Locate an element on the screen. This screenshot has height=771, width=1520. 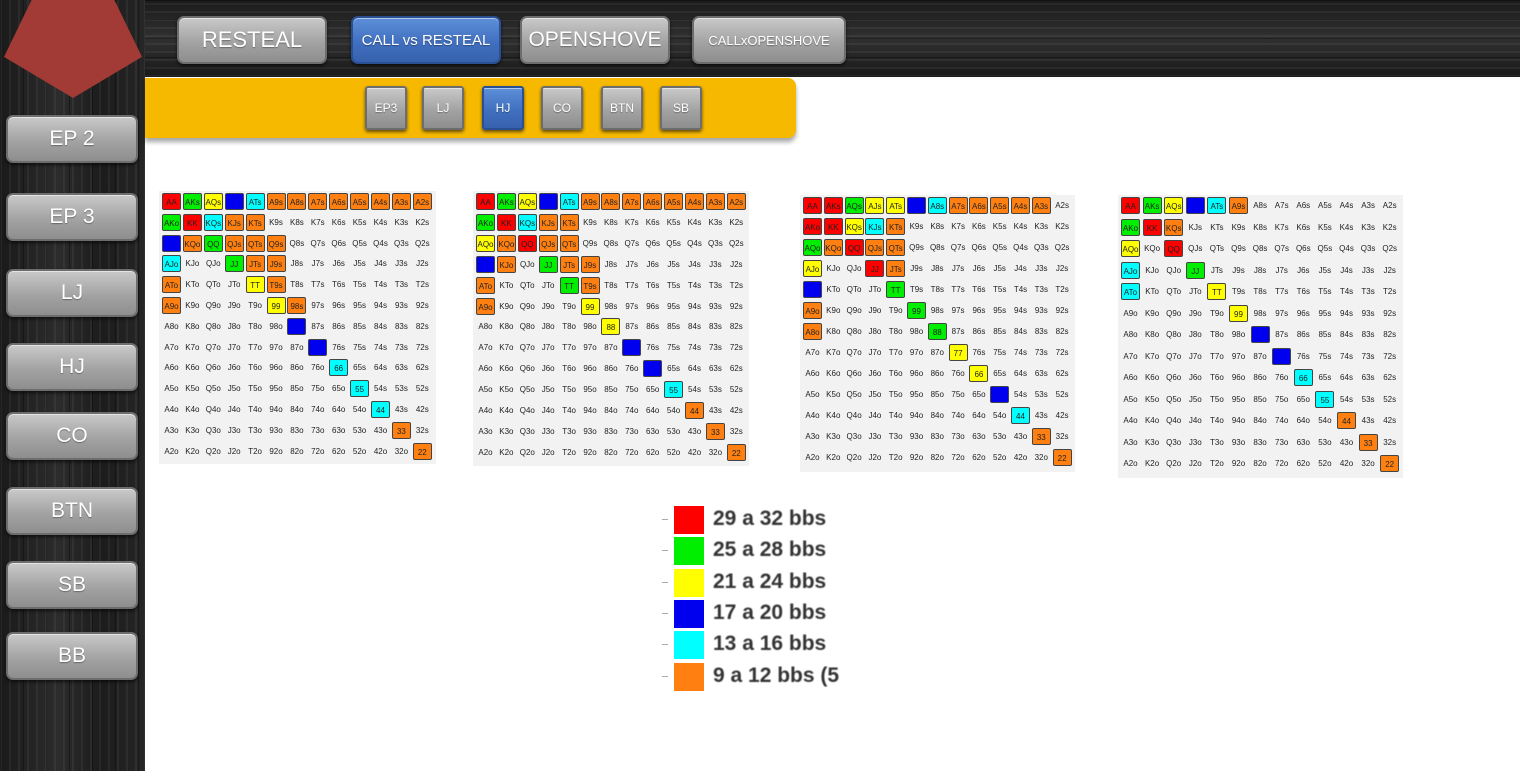
hand-cell-k2o: K2o is located at coordinates (192, 451).